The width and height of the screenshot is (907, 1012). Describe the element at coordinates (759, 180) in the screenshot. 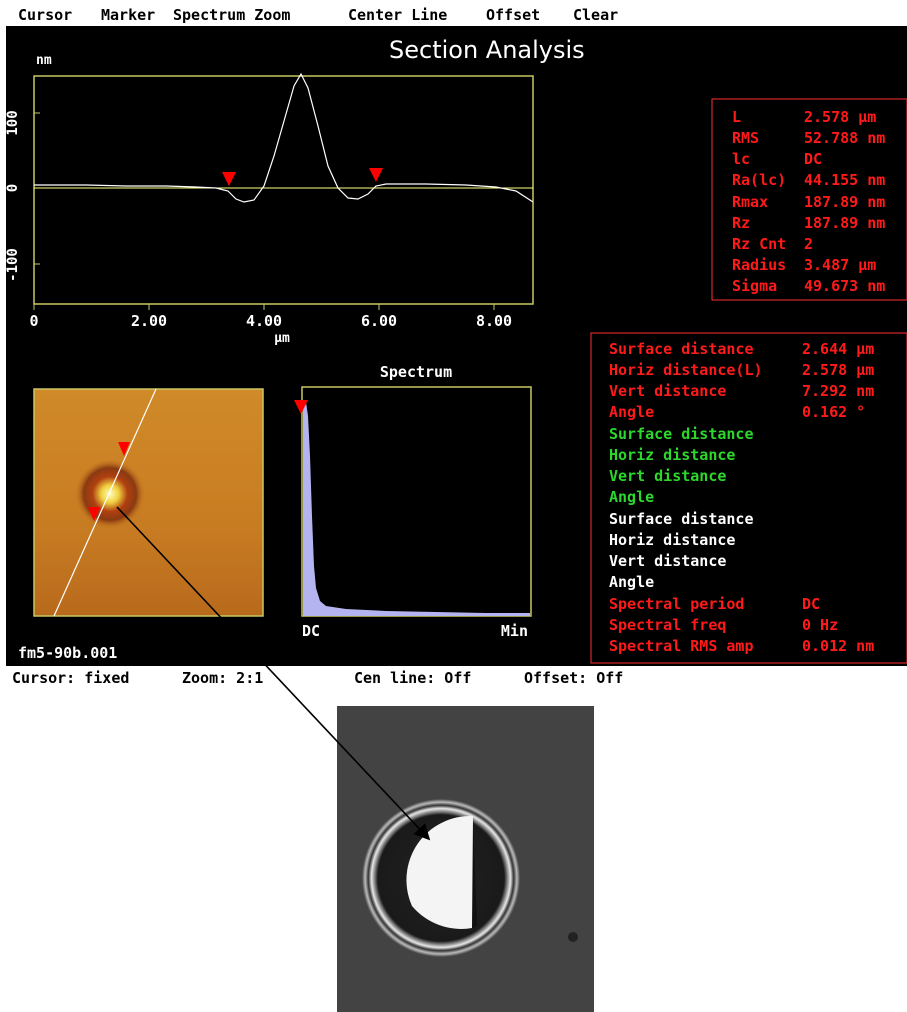

I see `stat-label: Ra(lc)` at that location.